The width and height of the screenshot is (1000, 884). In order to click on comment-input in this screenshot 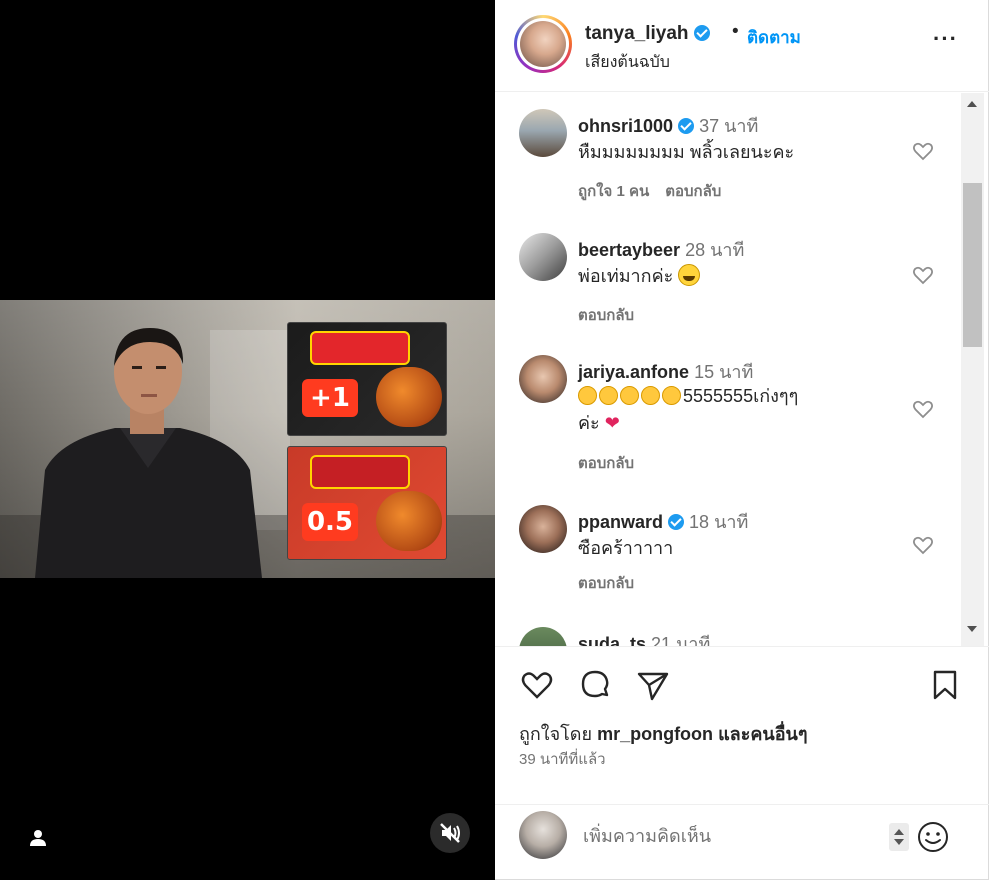, I will do `click(723, 836)`.